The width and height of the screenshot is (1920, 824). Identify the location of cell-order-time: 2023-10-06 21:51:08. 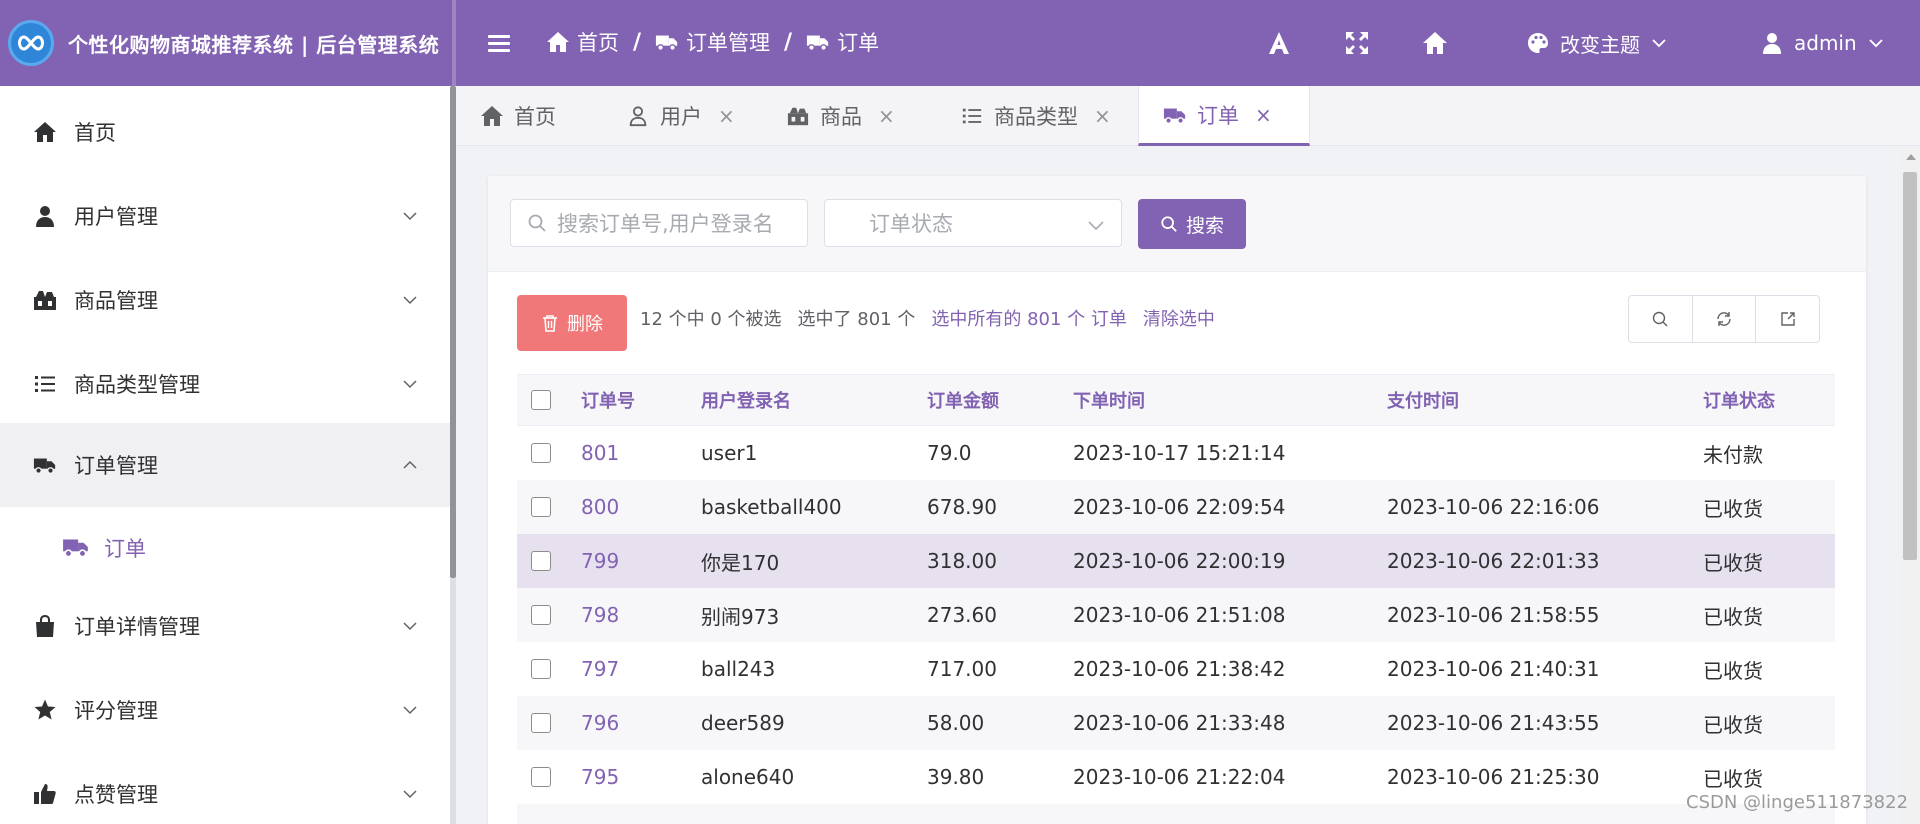
(1179, 615).